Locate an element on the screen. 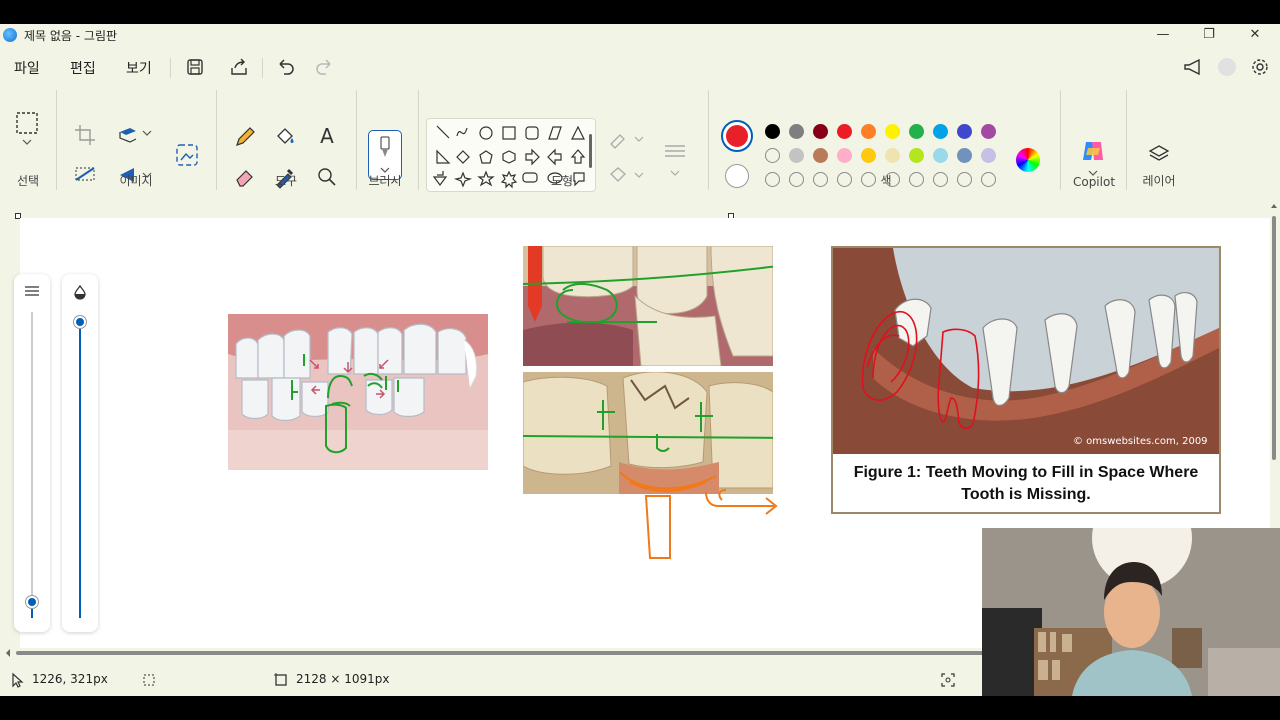 This screenshot has width=1280, height=720. edit-colors-icon is located at coordinates (1028, 160).